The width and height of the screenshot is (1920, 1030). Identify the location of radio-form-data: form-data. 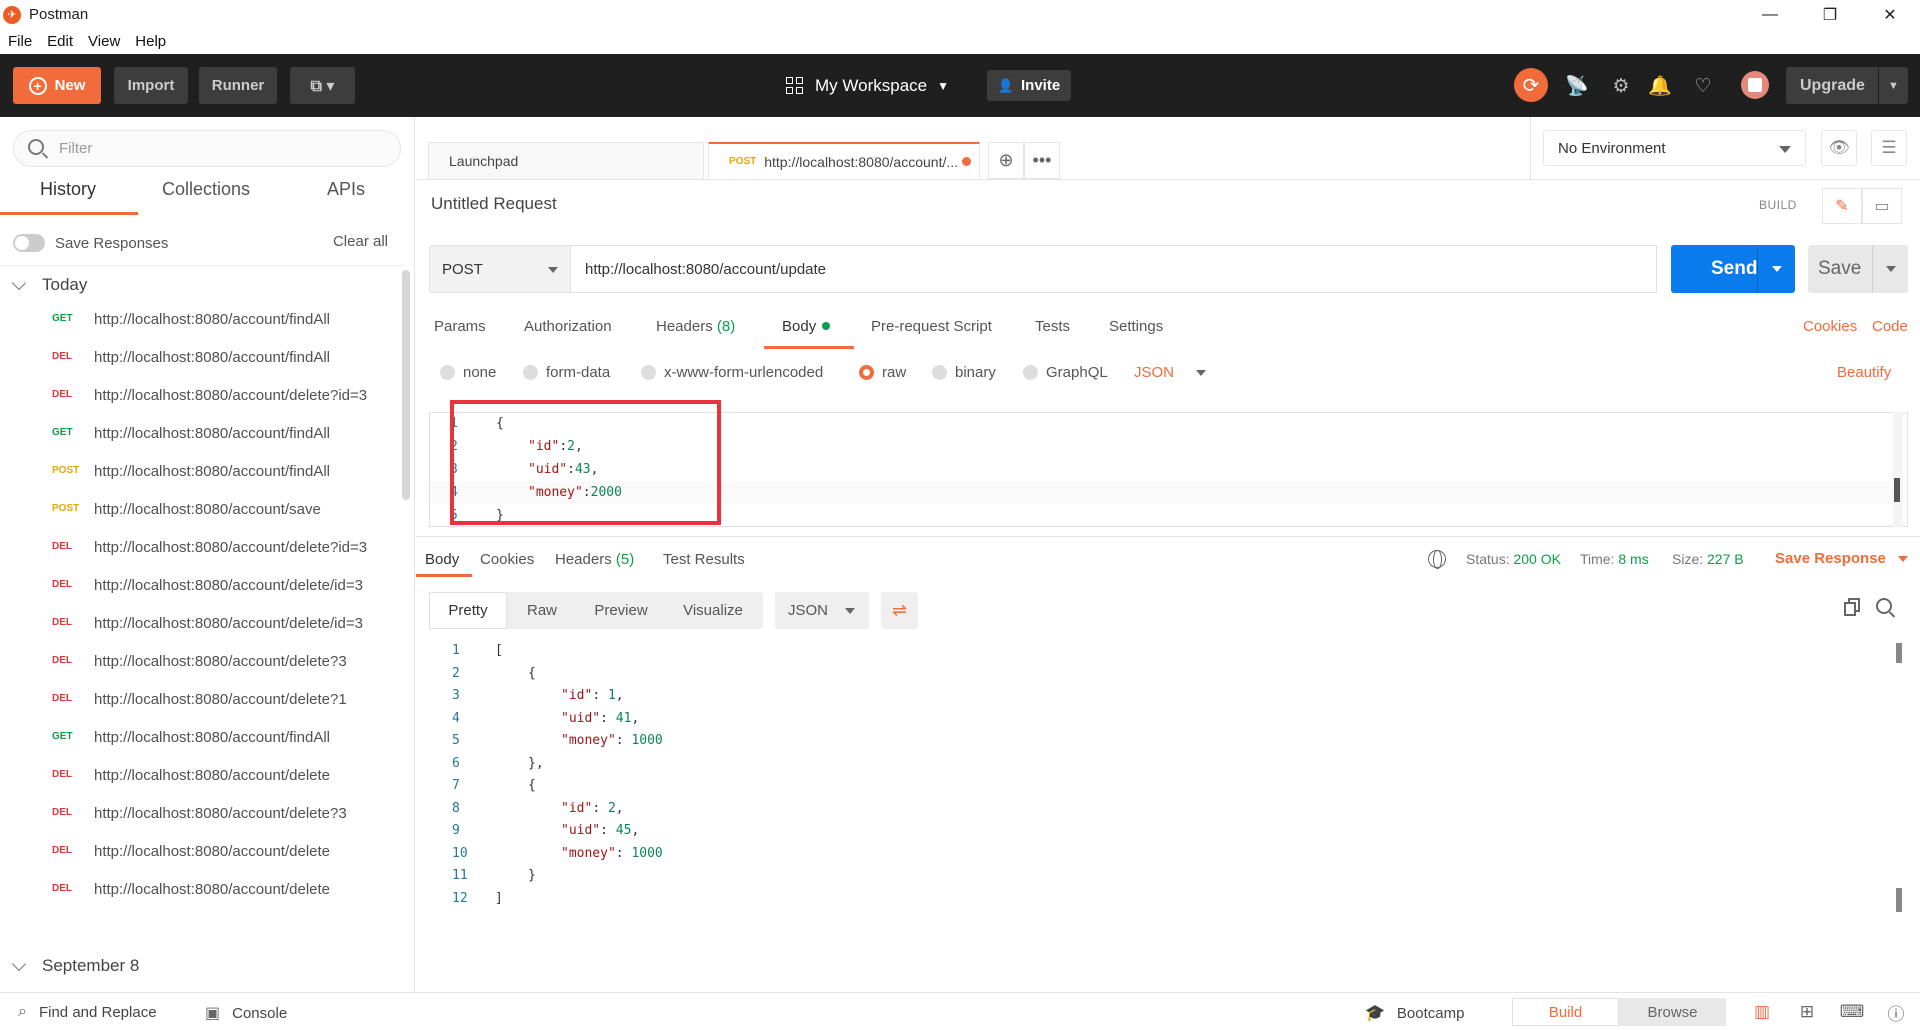
(566, 372).